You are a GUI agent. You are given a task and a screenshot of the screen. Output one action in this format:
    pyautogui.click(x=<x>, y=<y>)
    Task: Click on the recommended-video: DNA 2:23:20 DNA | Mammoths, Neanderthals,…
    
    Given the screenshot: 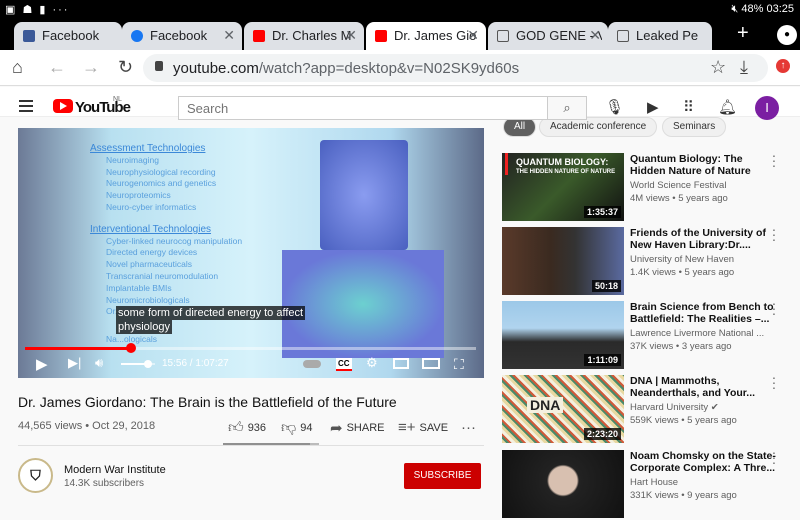 What is the action you would take?
    pyautogui.click(x=647, y=407)
    